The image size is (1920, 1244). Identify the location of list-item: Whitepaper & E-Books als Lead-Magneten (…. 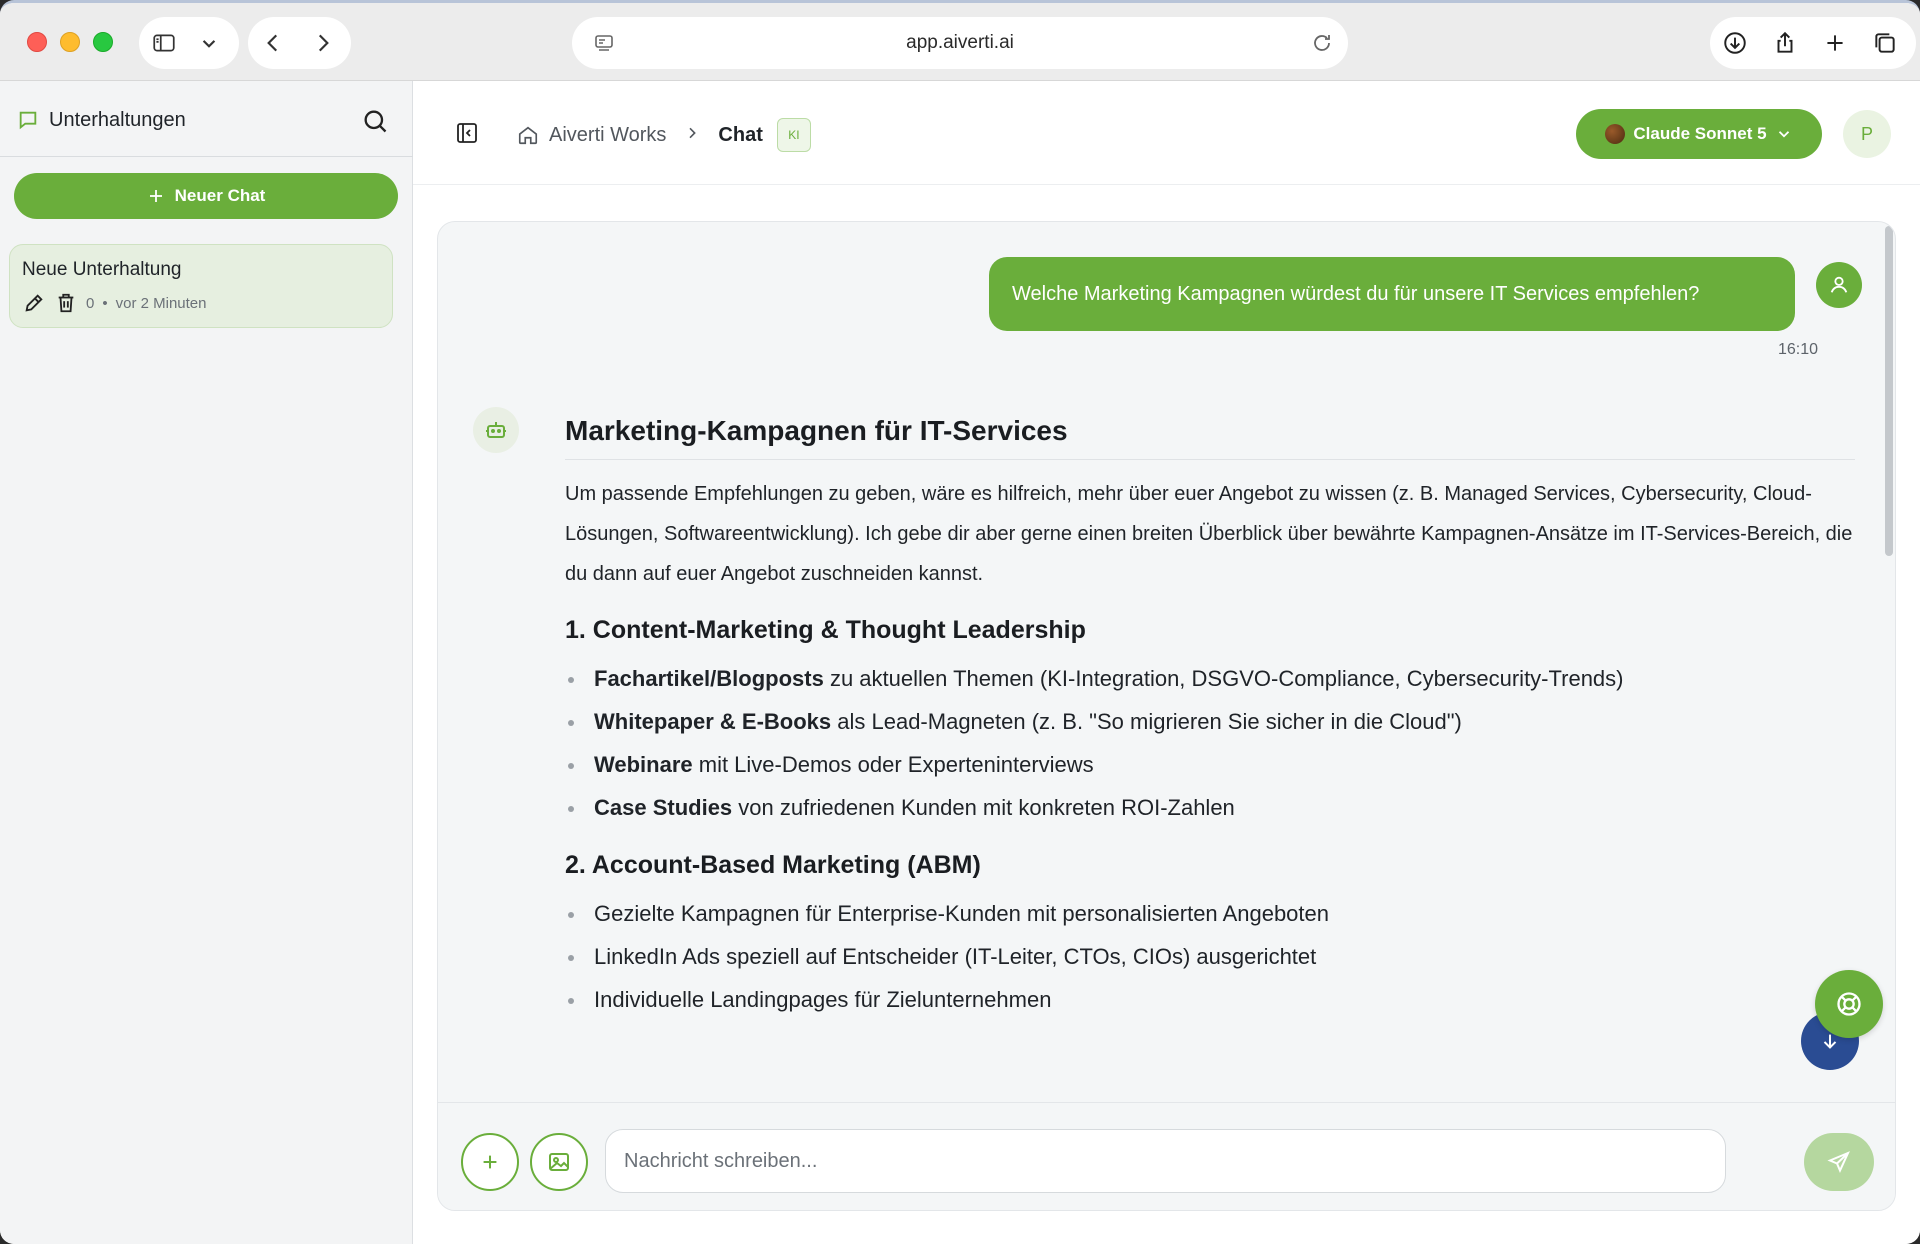
(1210, 721).